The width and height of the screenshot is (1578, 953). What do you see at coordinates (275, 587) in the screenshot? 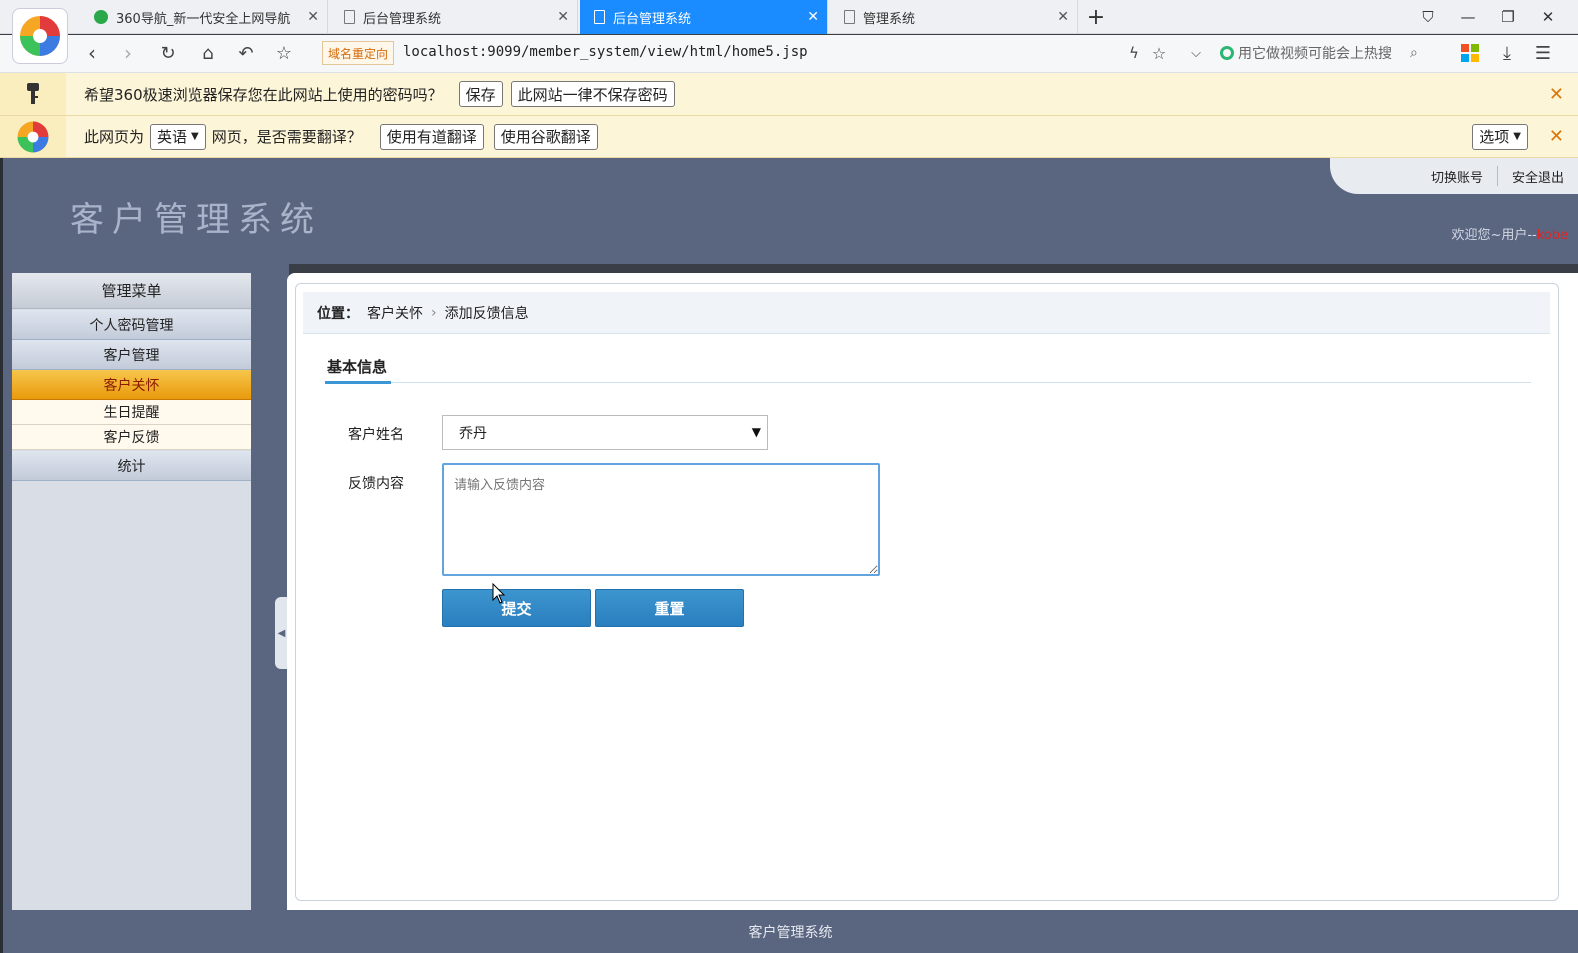
I see `splitter` at bounding box center [275, 587].